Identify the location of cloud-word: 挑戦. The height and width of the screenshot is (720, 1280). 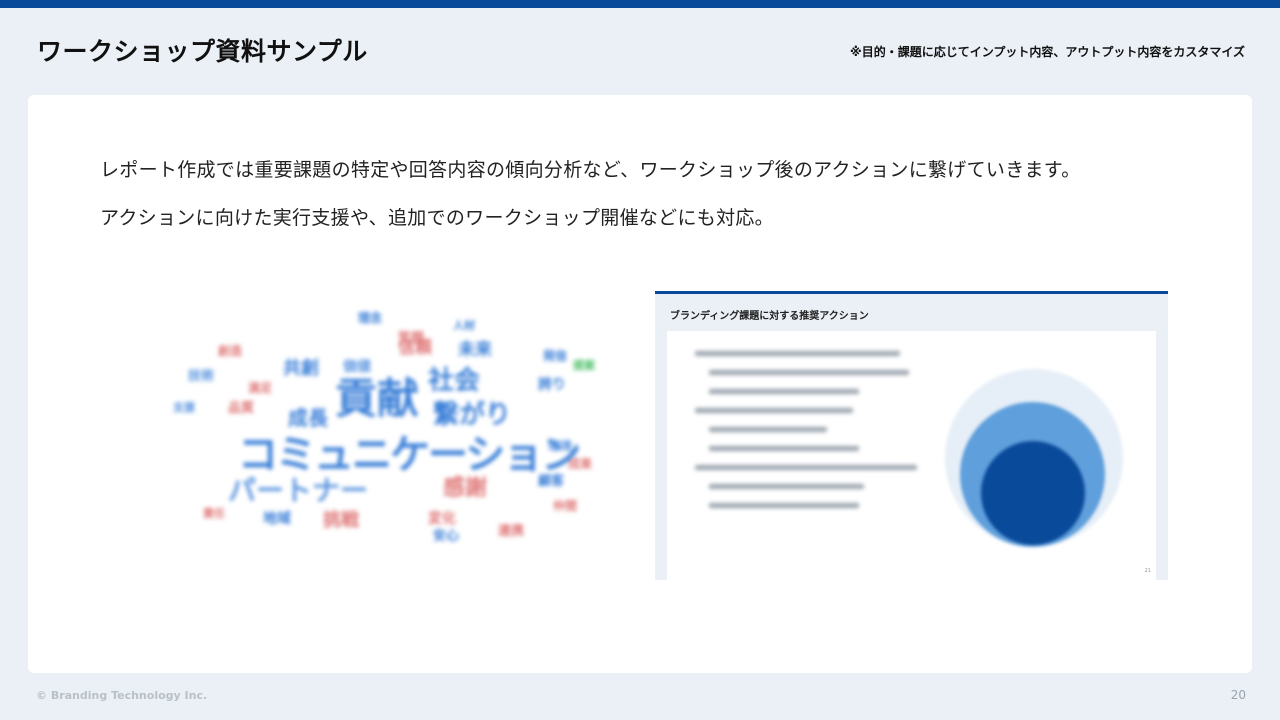
(341, 520).